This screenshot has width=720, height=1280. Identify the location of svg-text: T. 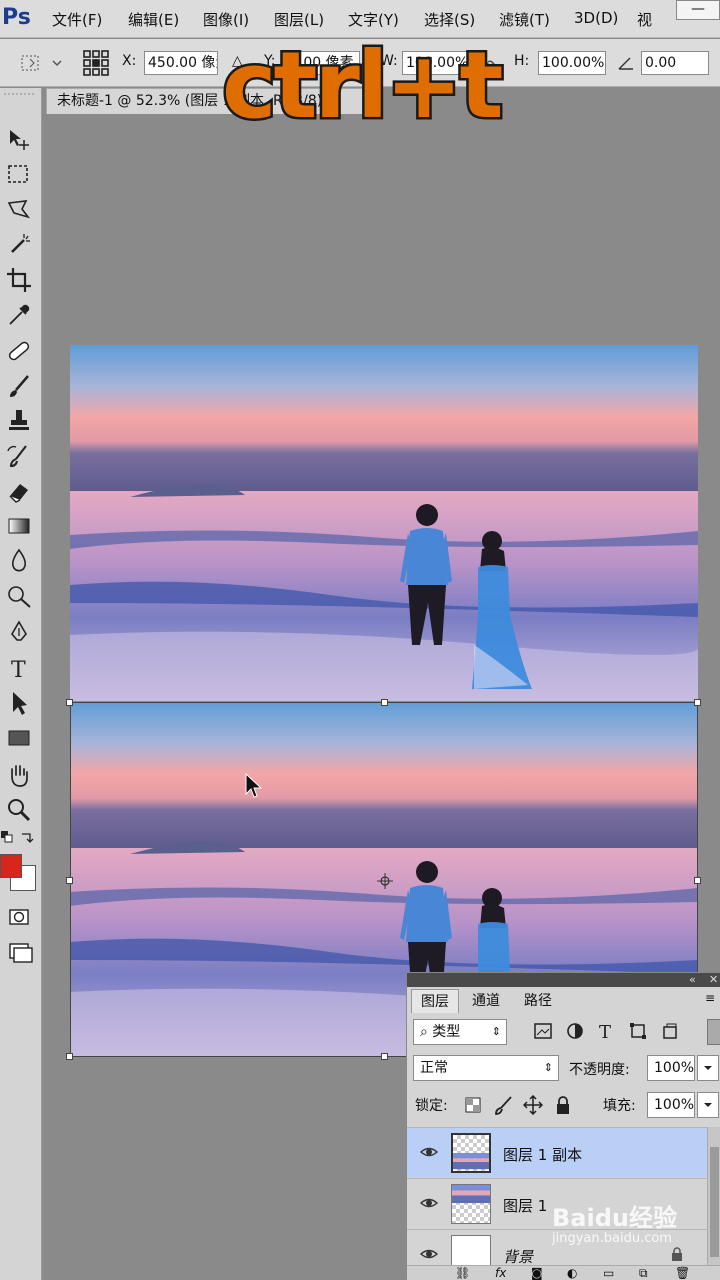
(18, 670).